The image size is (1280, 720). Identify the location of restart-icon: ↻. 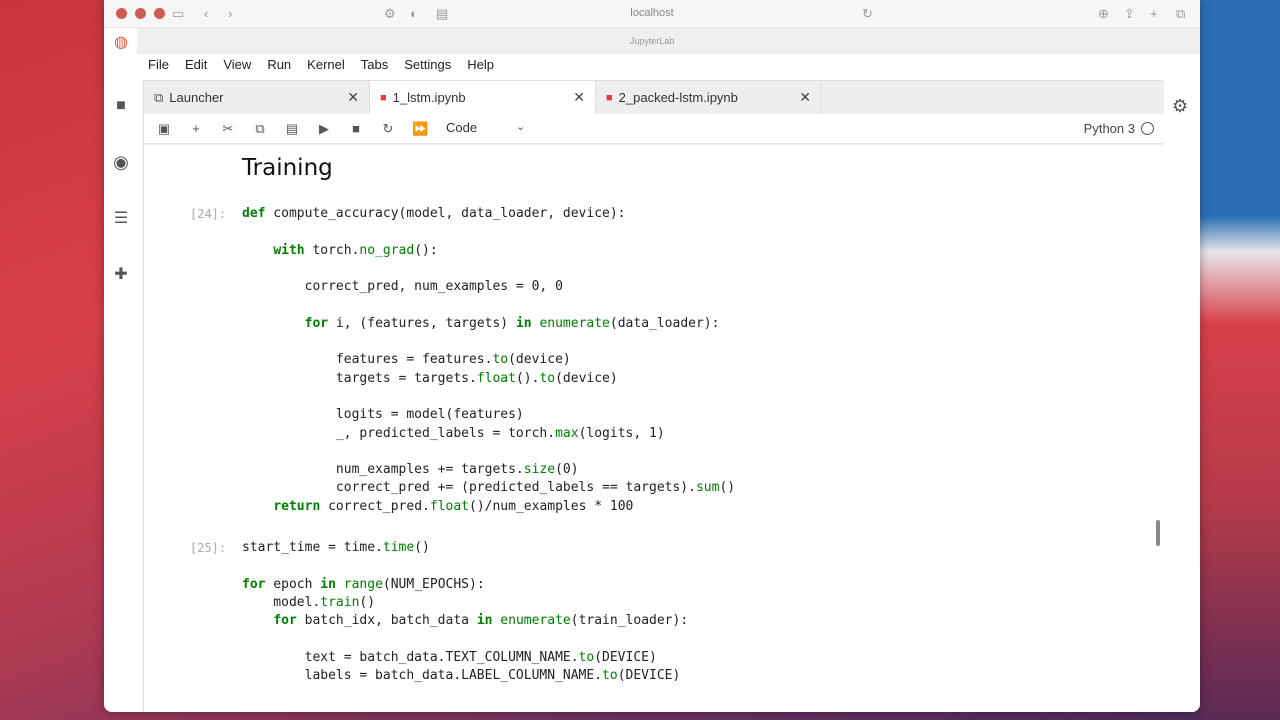
(388, 129).